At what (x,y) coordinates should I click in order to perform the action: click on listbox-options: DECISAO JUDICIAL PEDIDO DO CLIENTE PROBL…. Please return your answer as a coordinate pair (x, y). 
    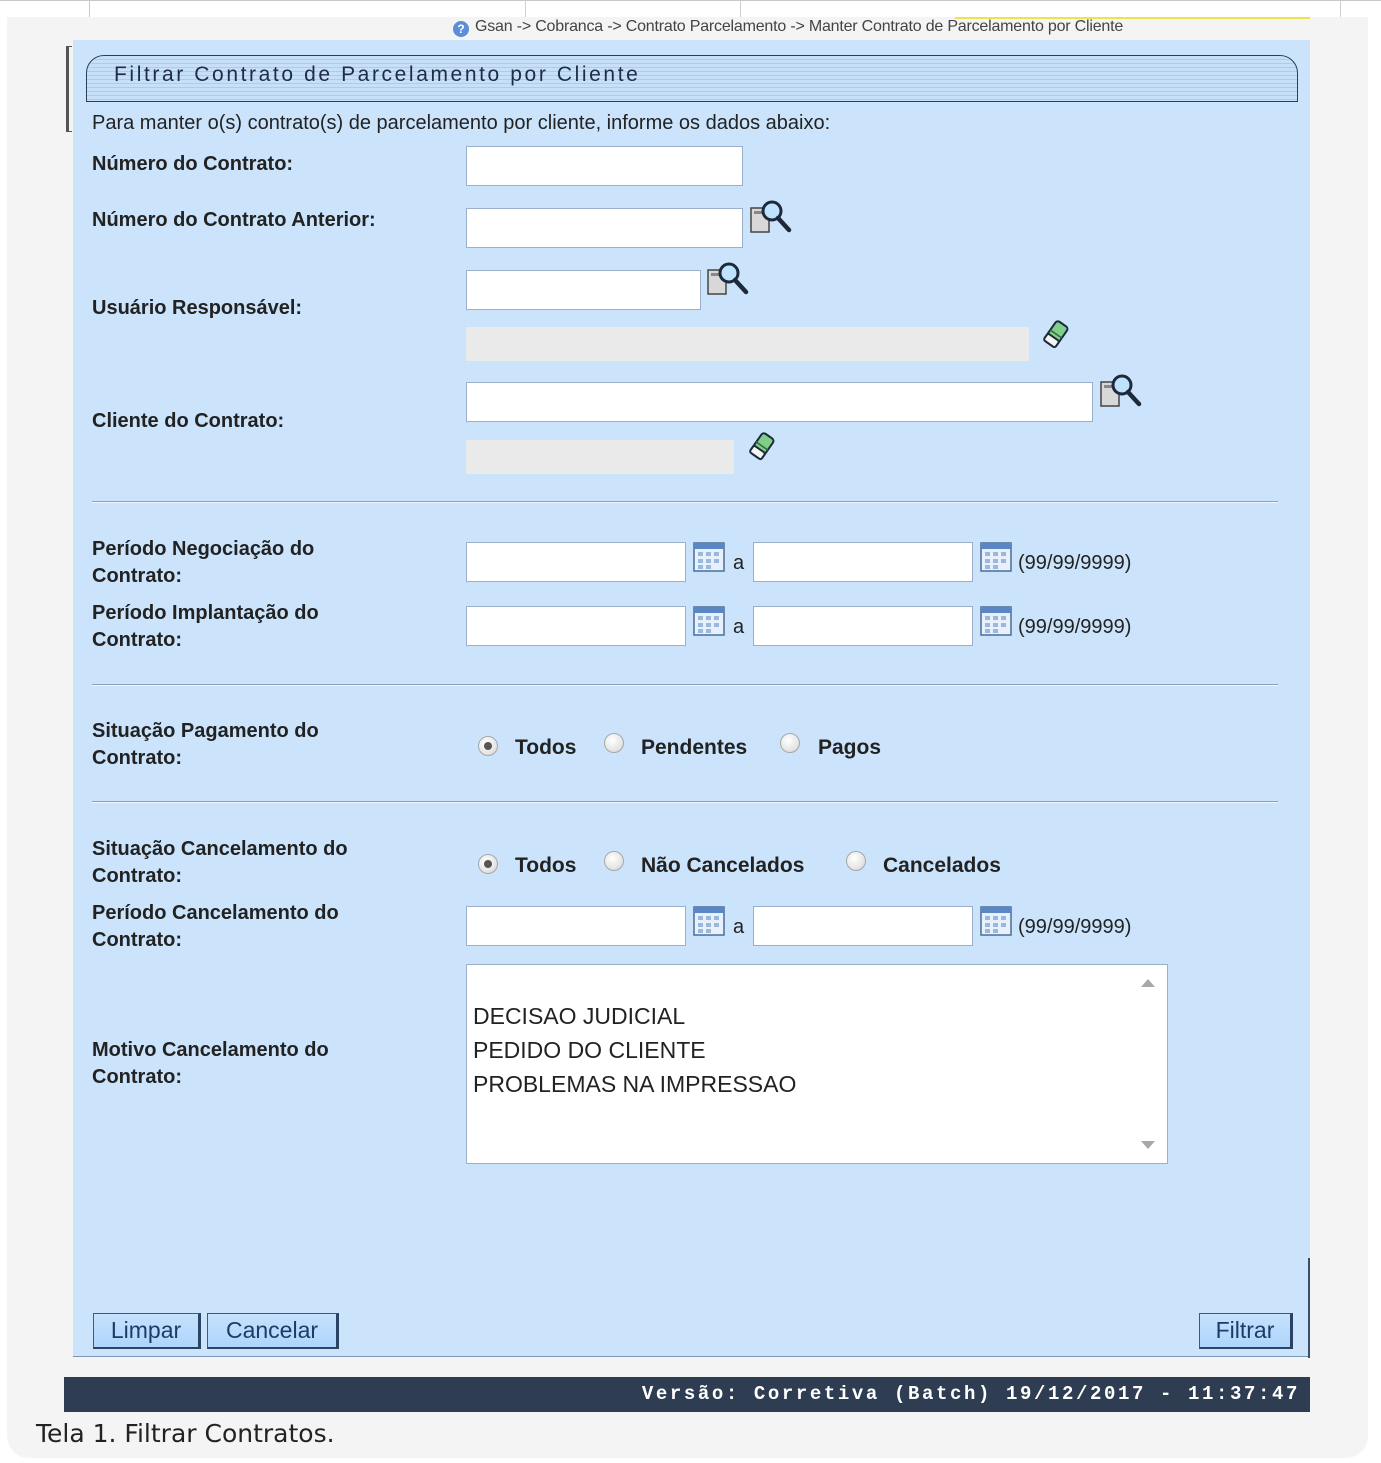
    Looking at the image, I should click on (634, 1050).